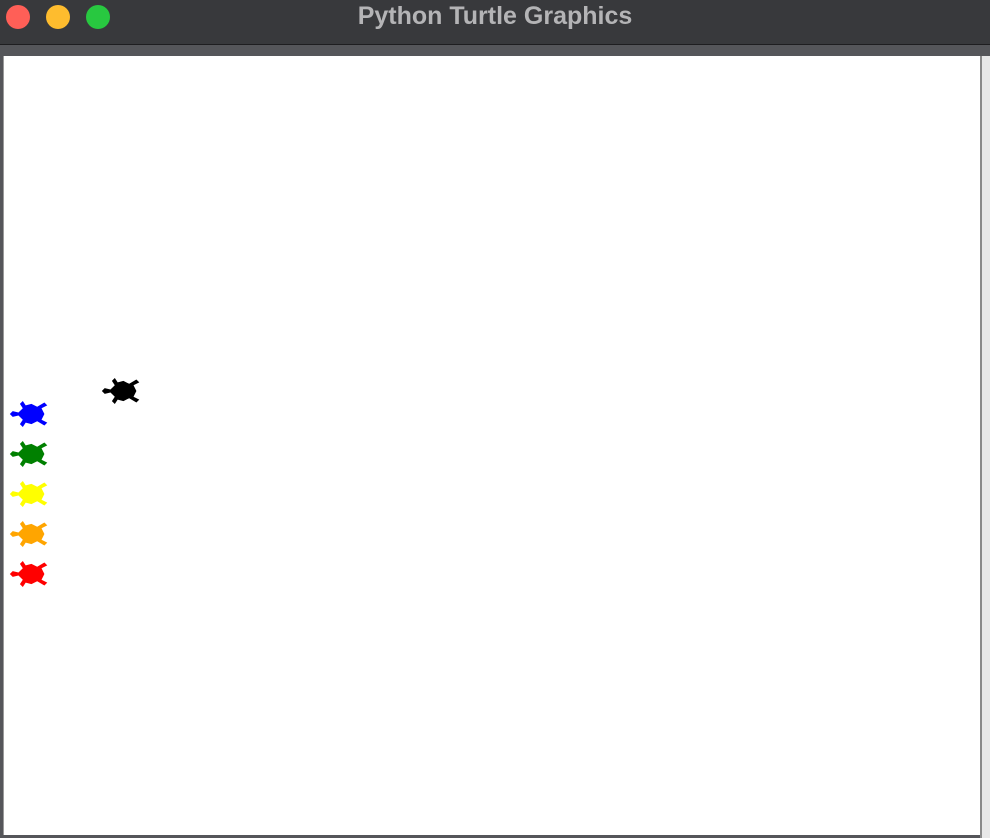  I want to click on title-bar: Python Turtle Graphics, so click(495, 22).